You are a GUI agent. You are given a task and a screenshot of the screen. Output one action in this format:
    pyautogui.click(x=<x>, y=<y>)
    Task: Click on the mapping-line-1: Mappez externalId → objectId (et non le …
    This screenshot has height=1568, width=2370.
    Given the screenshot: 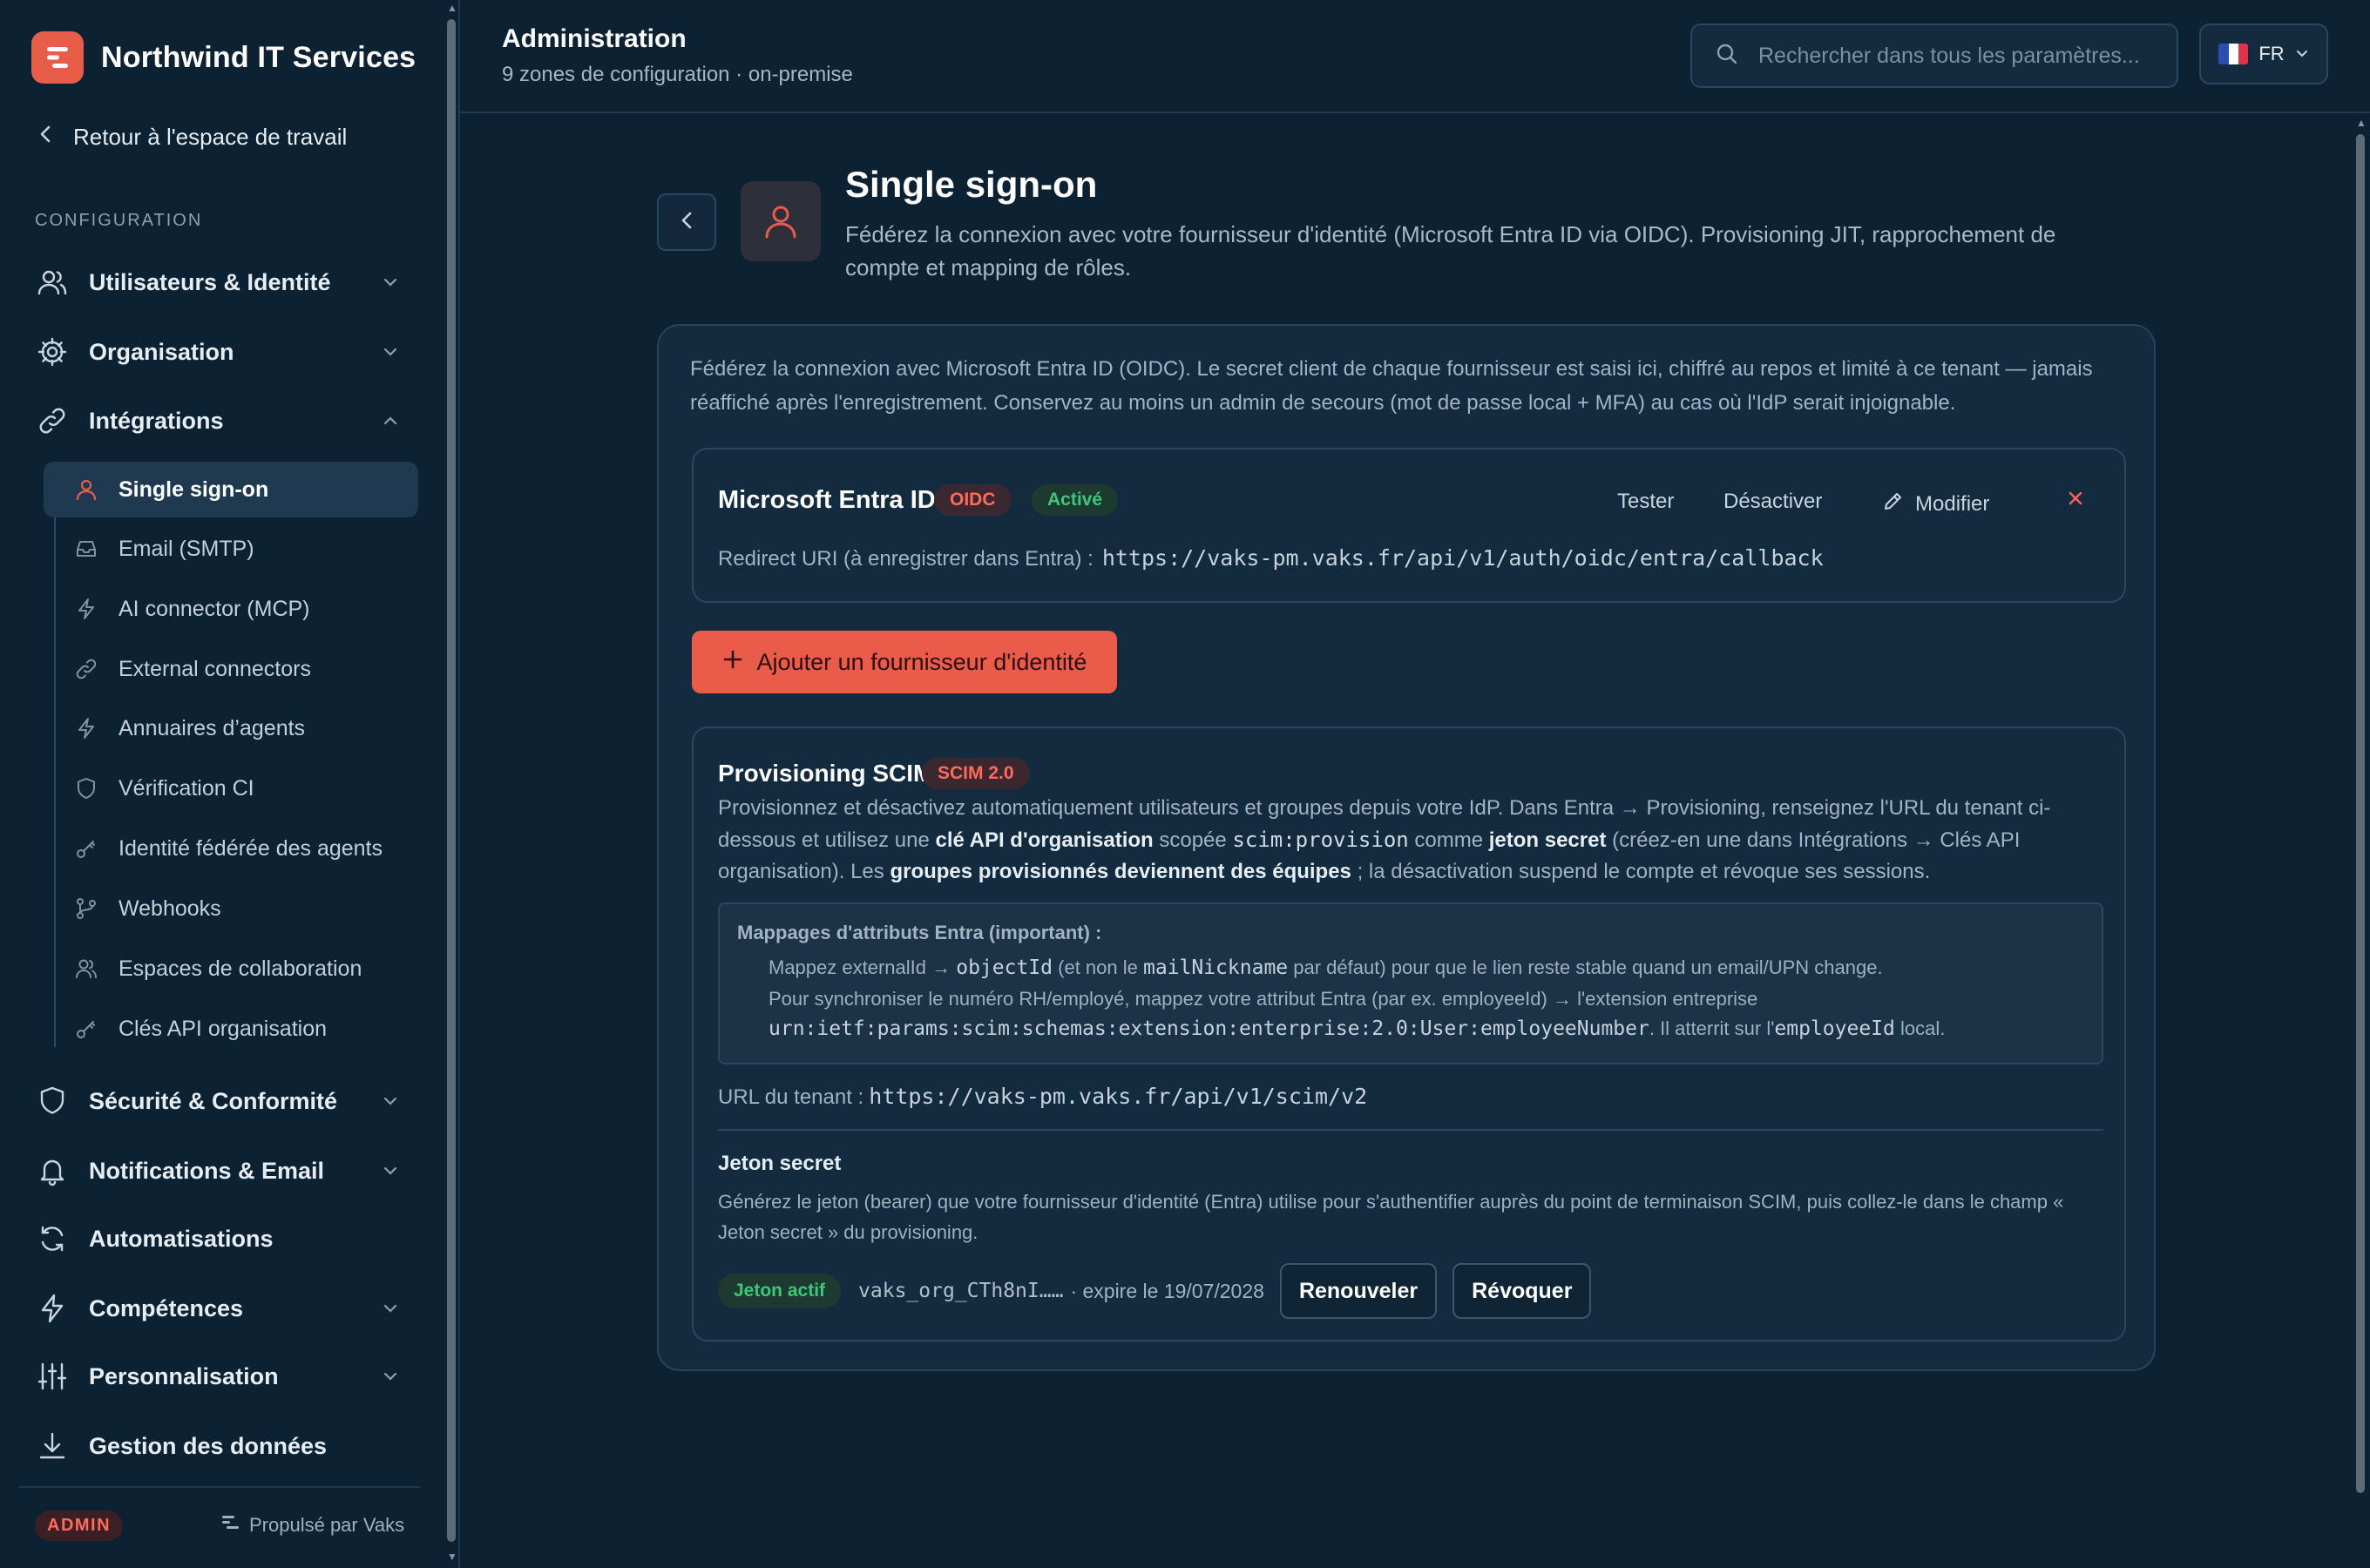 What is the action you would take?
    pyautogui.click(x=1326, y=967)
    